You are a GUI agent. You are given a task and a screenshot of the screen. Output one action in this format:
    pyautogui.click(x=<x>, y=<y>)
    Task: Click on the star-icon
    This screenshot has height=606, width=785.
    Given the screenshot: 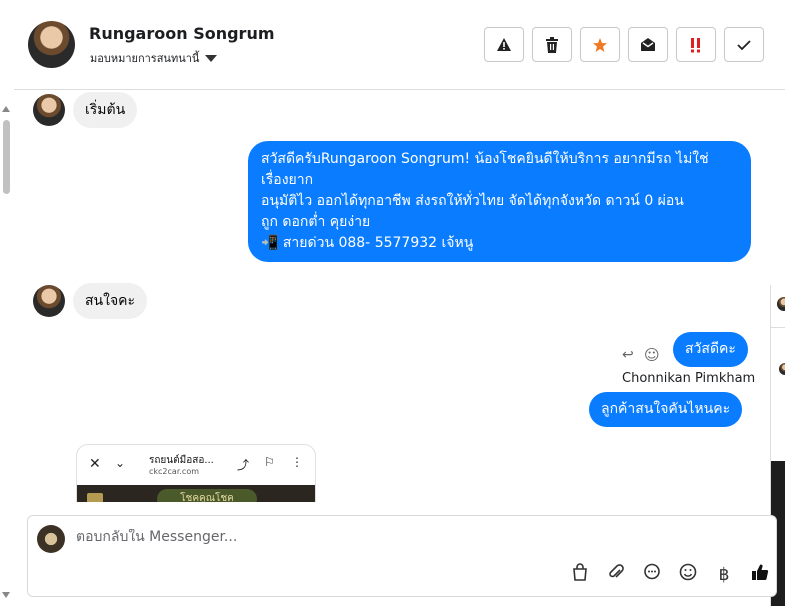 What is the action you would take?
    pyautogui.click(x=600, y=44)
    